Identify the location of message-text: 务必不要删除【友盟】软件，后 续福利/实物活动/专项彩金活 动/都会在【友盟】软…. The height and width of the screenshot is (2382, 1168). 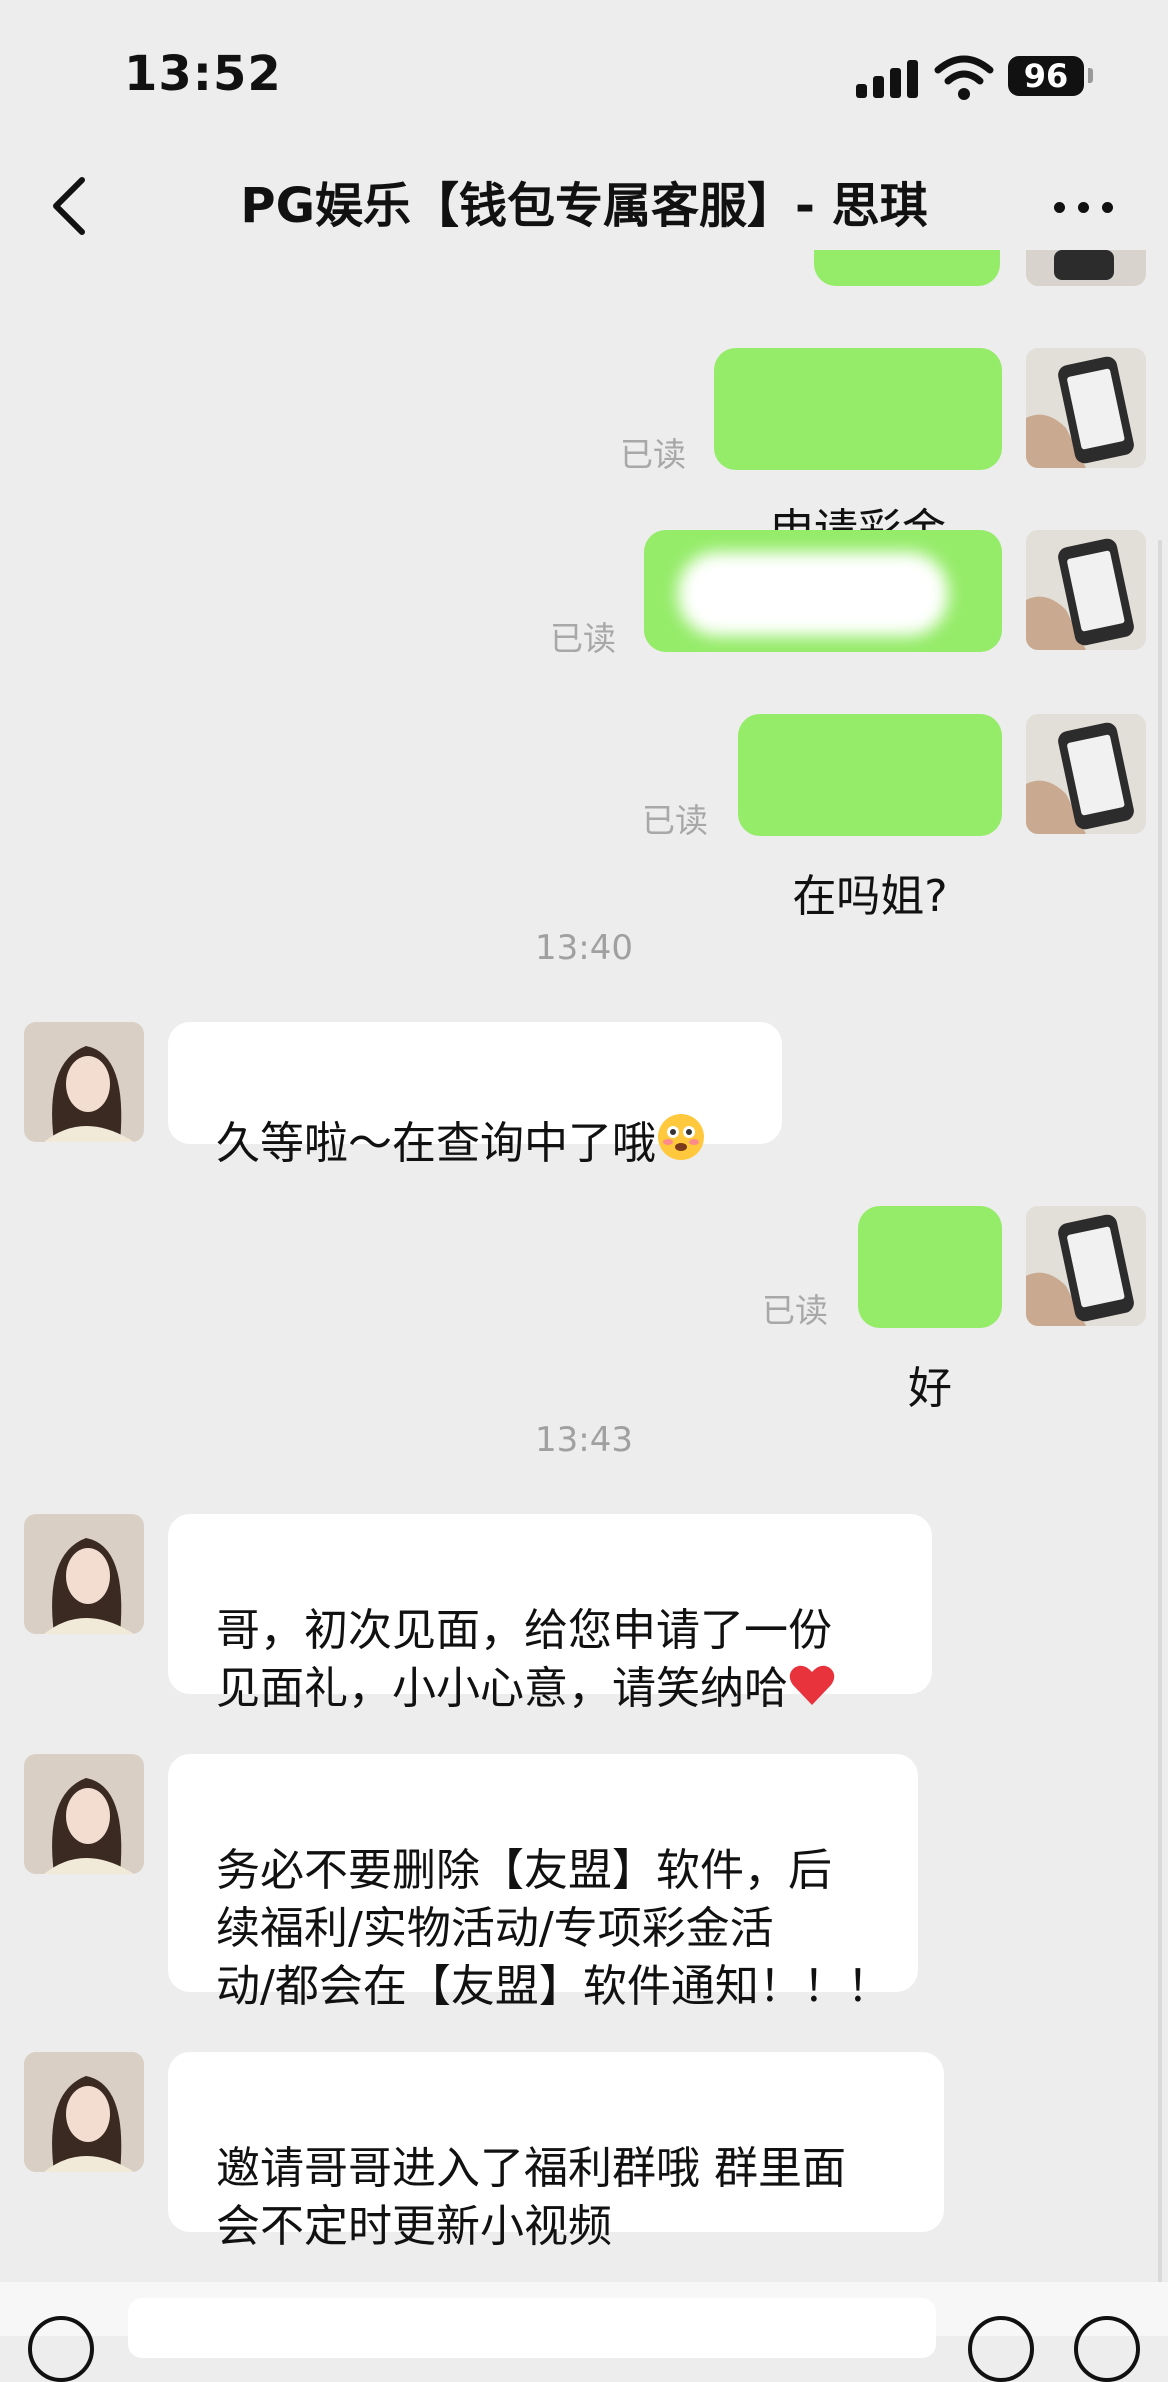
(553, 1928).